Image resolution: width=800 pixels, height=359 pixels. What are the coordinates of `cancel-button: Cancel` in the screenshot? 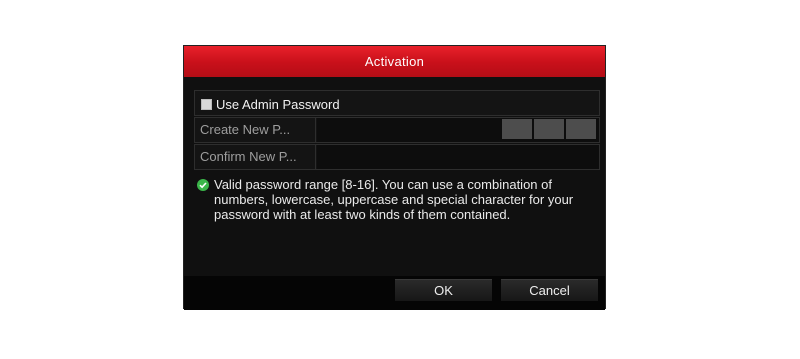 It's located at (549, 290).